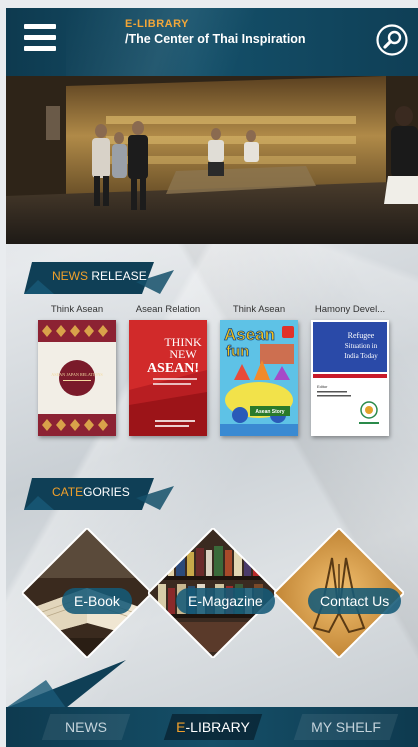 The width and height of the screenshot is (418, 747). I want to click on book-item: Think Asean Asean fun Asean Story, so click(259, 370).